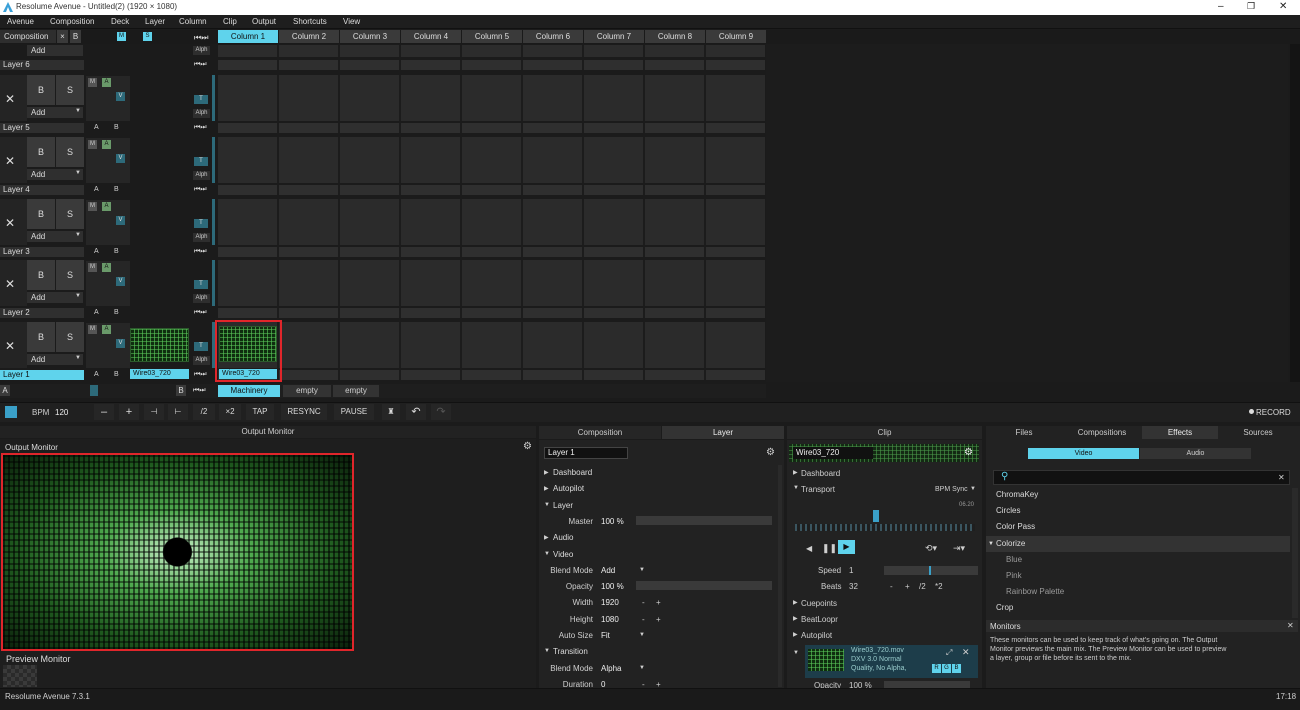 The height and width of the screenshot is (710, 1300). I want to click on beats-value: 32, so click(853, 586).